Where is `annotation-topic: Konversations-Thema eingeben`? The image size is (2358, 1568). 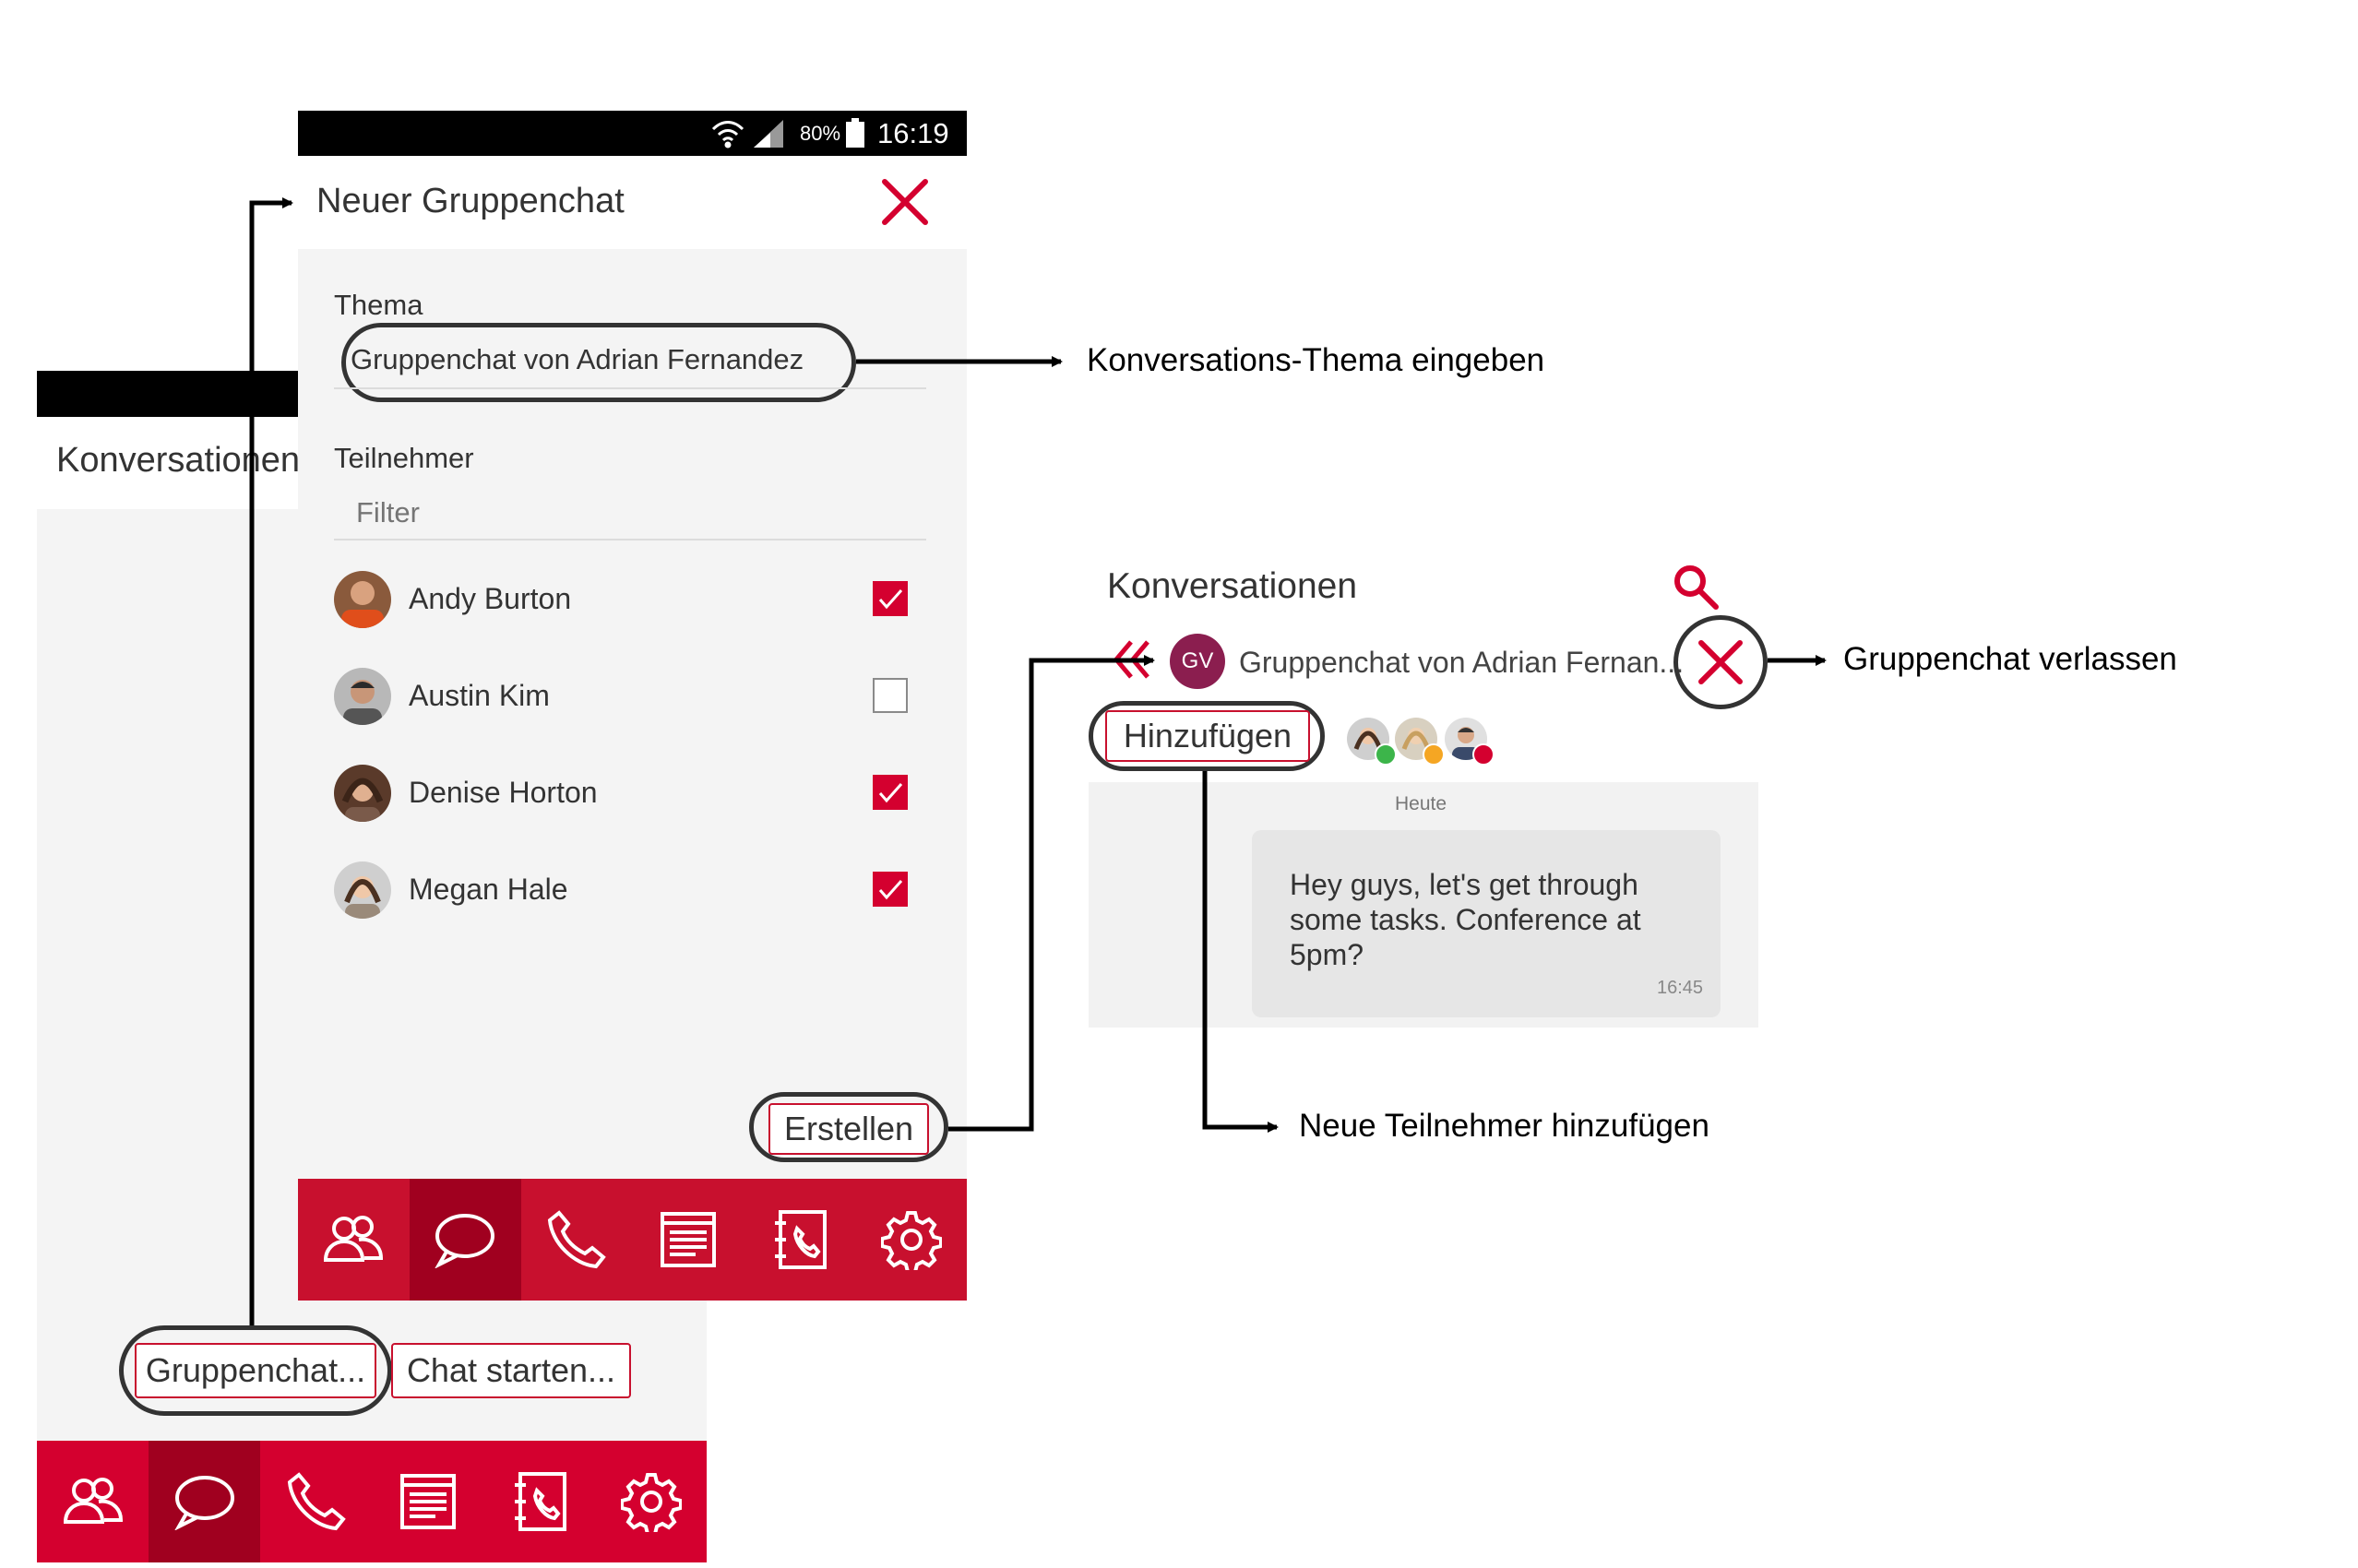 annotation-topic: Konversations-Thema eingeben is located at coordinates (1316, 360).